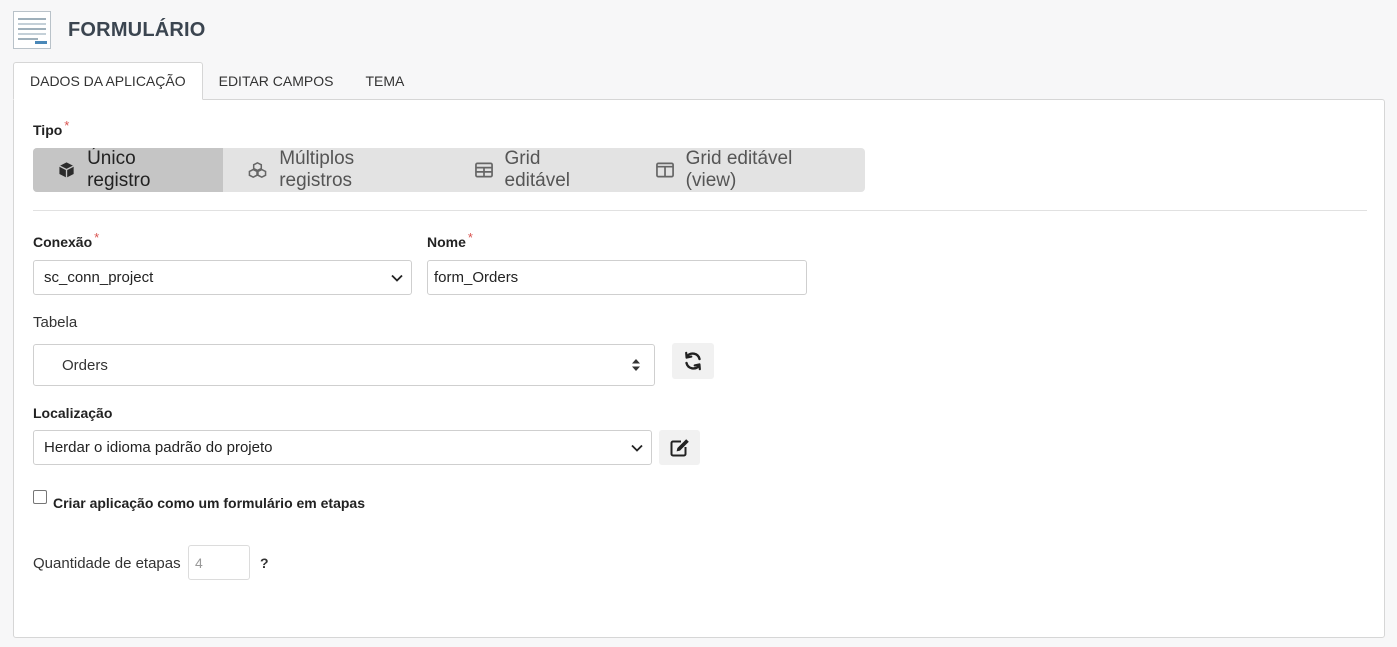 This screenshot has width=1397, height=647. What do you see at coordinates (264, 563) in the screenshot?
I see `help-icon: ?` at bounding box center [264, 563].